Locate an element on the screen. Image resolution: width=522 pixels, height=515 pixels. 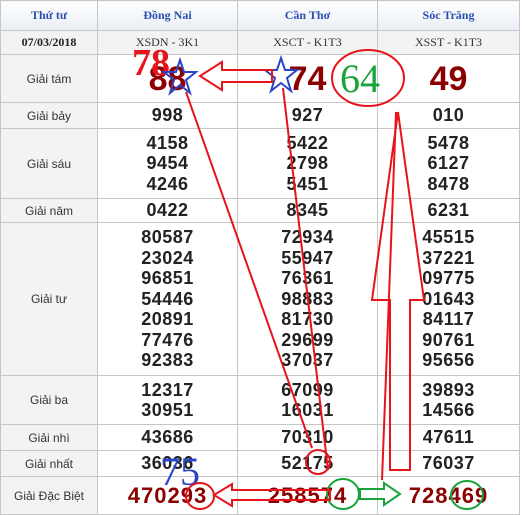
prize-value: 9454 is located at coordinates (167, 163).